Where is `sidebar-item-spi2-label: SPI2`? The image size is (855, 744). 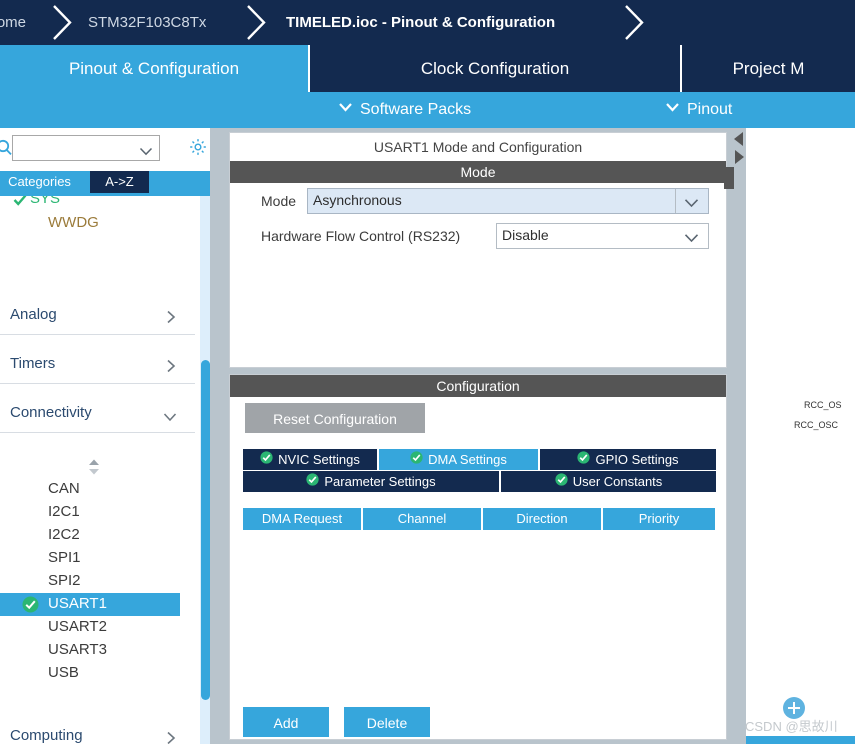
sidebar-item-spi2-label: SPI2 is located at coordinates (64, 580).